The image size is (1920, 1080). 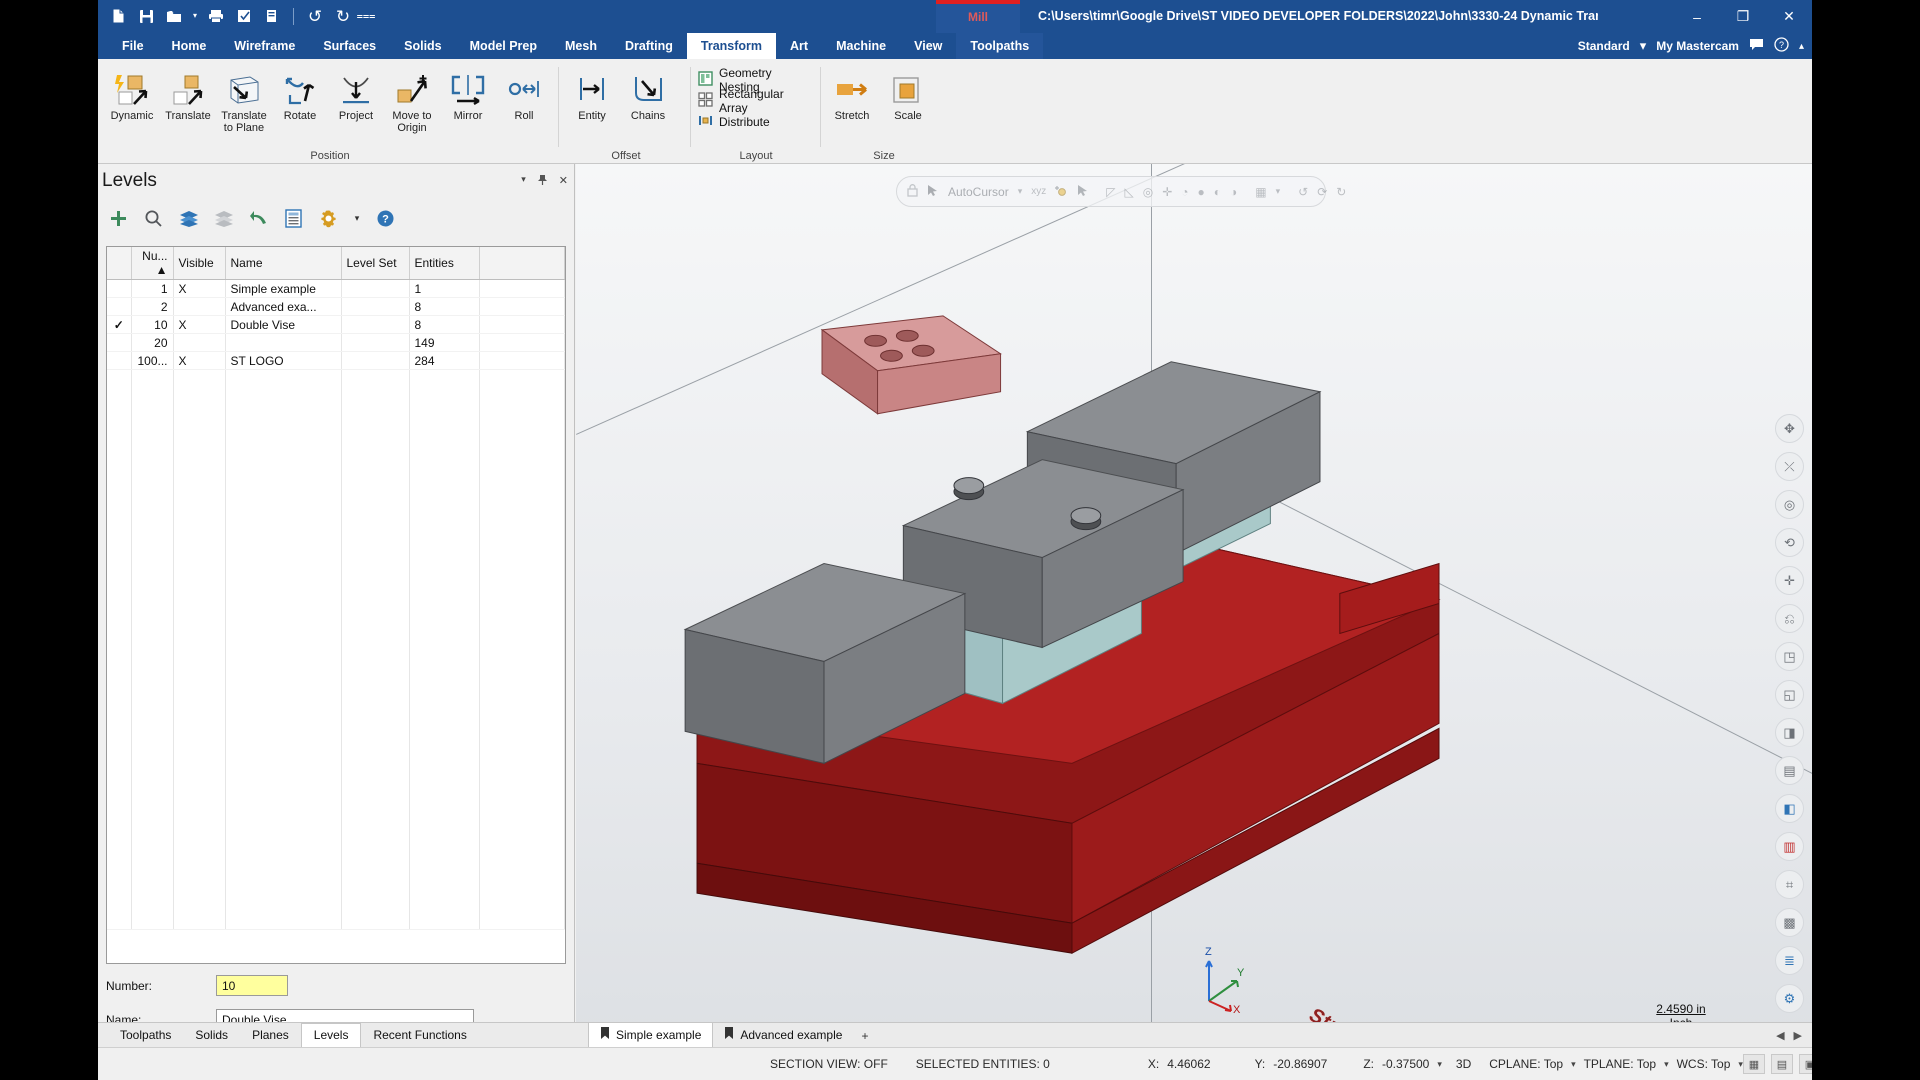 I want to click on translate-to-plane-button: Translate to Plane, so click(x=244, y=99).